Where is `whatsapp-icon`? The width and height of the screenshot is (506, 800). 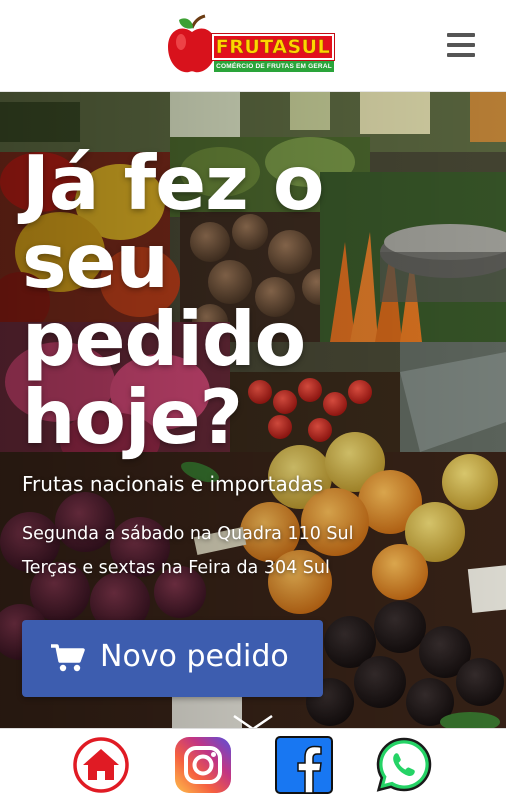
whatsapp-icon is located at coordinates (404, 765).